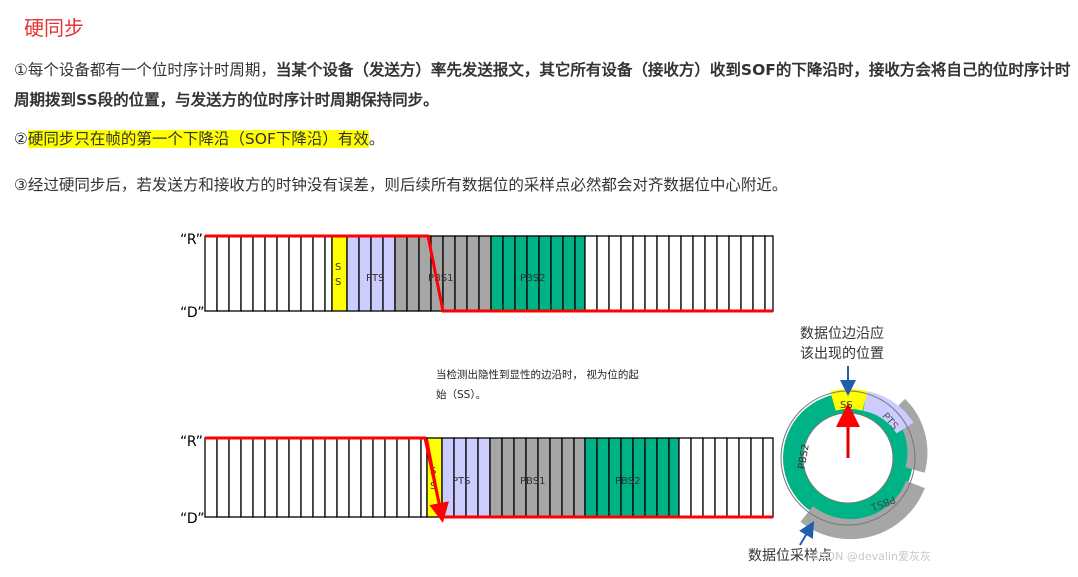  Describe the element at coordinates (537, 374) in the screenshot. I see `caption-line-1: 当检测出隐性到显性的边沿时， 视为位的起` at that location.